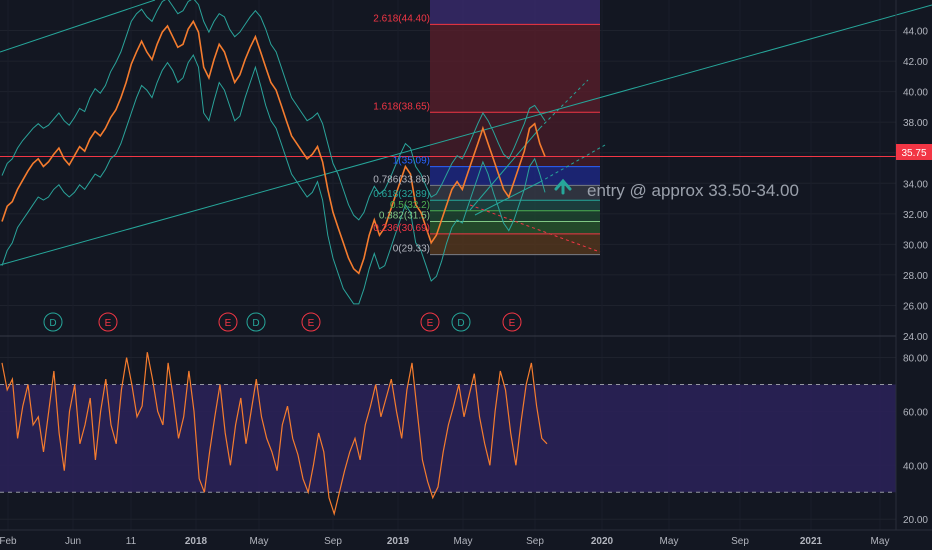 The height and width of the screenshot is (550, 932). Describe the element at coordinates (693, 190) in the screenshot. I see `annotation-text: entry @ approx 33.50-34.00` at that location.